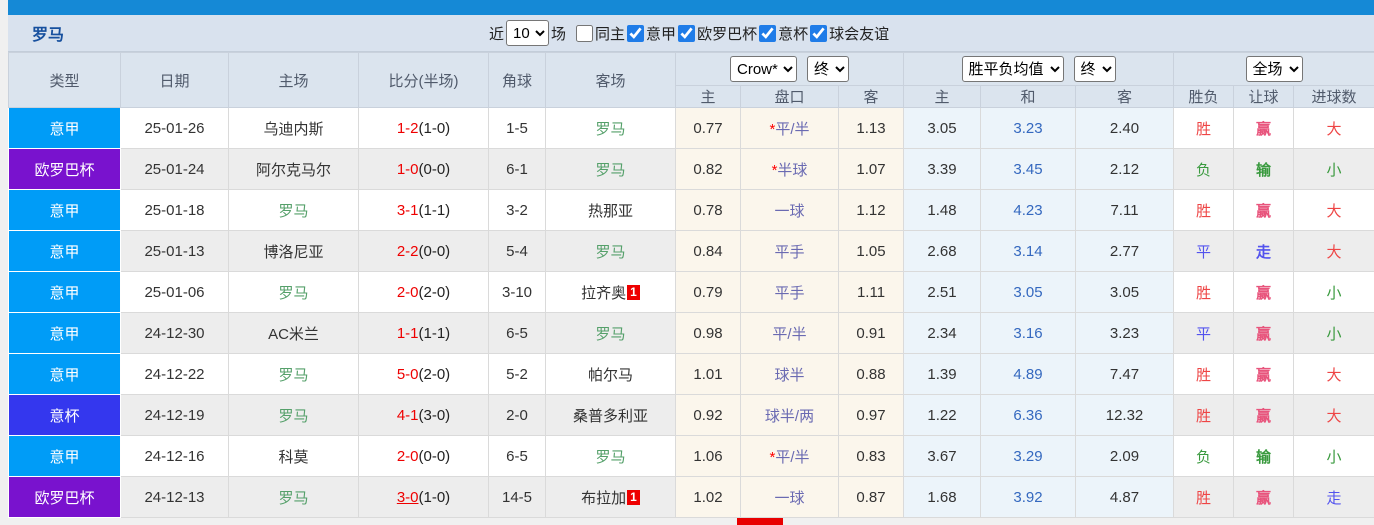 The height and width of the screenshot is (525, 1374). I want to click on score-cell: 1-1(1-1), so click(423, 333).